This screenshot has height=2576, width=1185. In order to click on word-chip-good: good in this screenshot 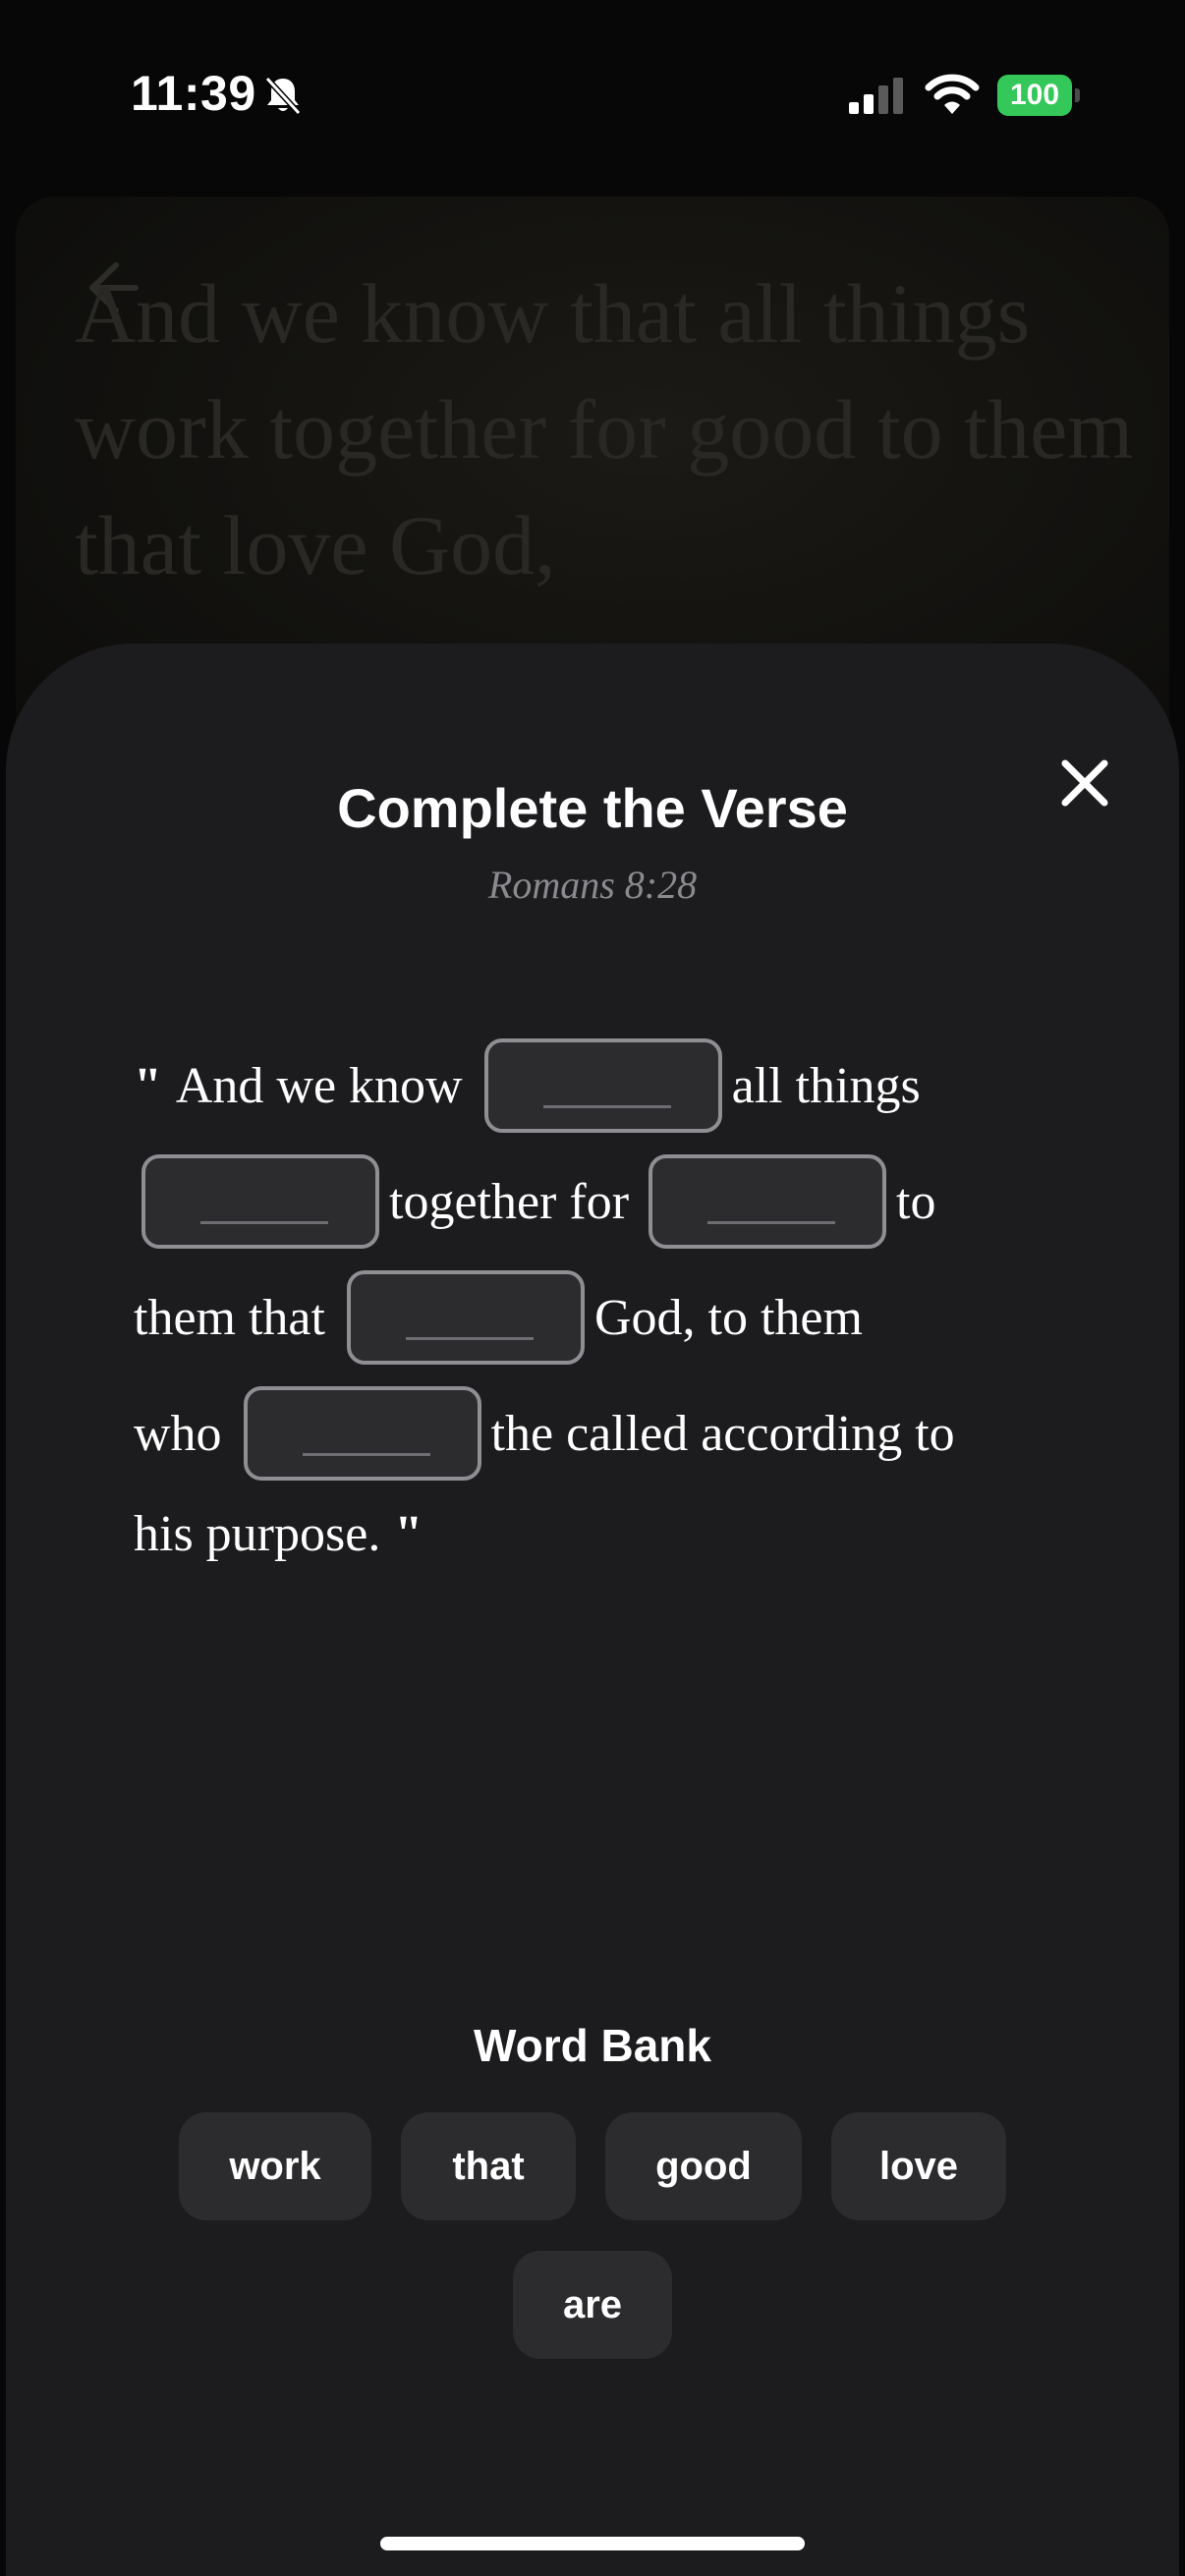, I will do `click(703, 2166)`.